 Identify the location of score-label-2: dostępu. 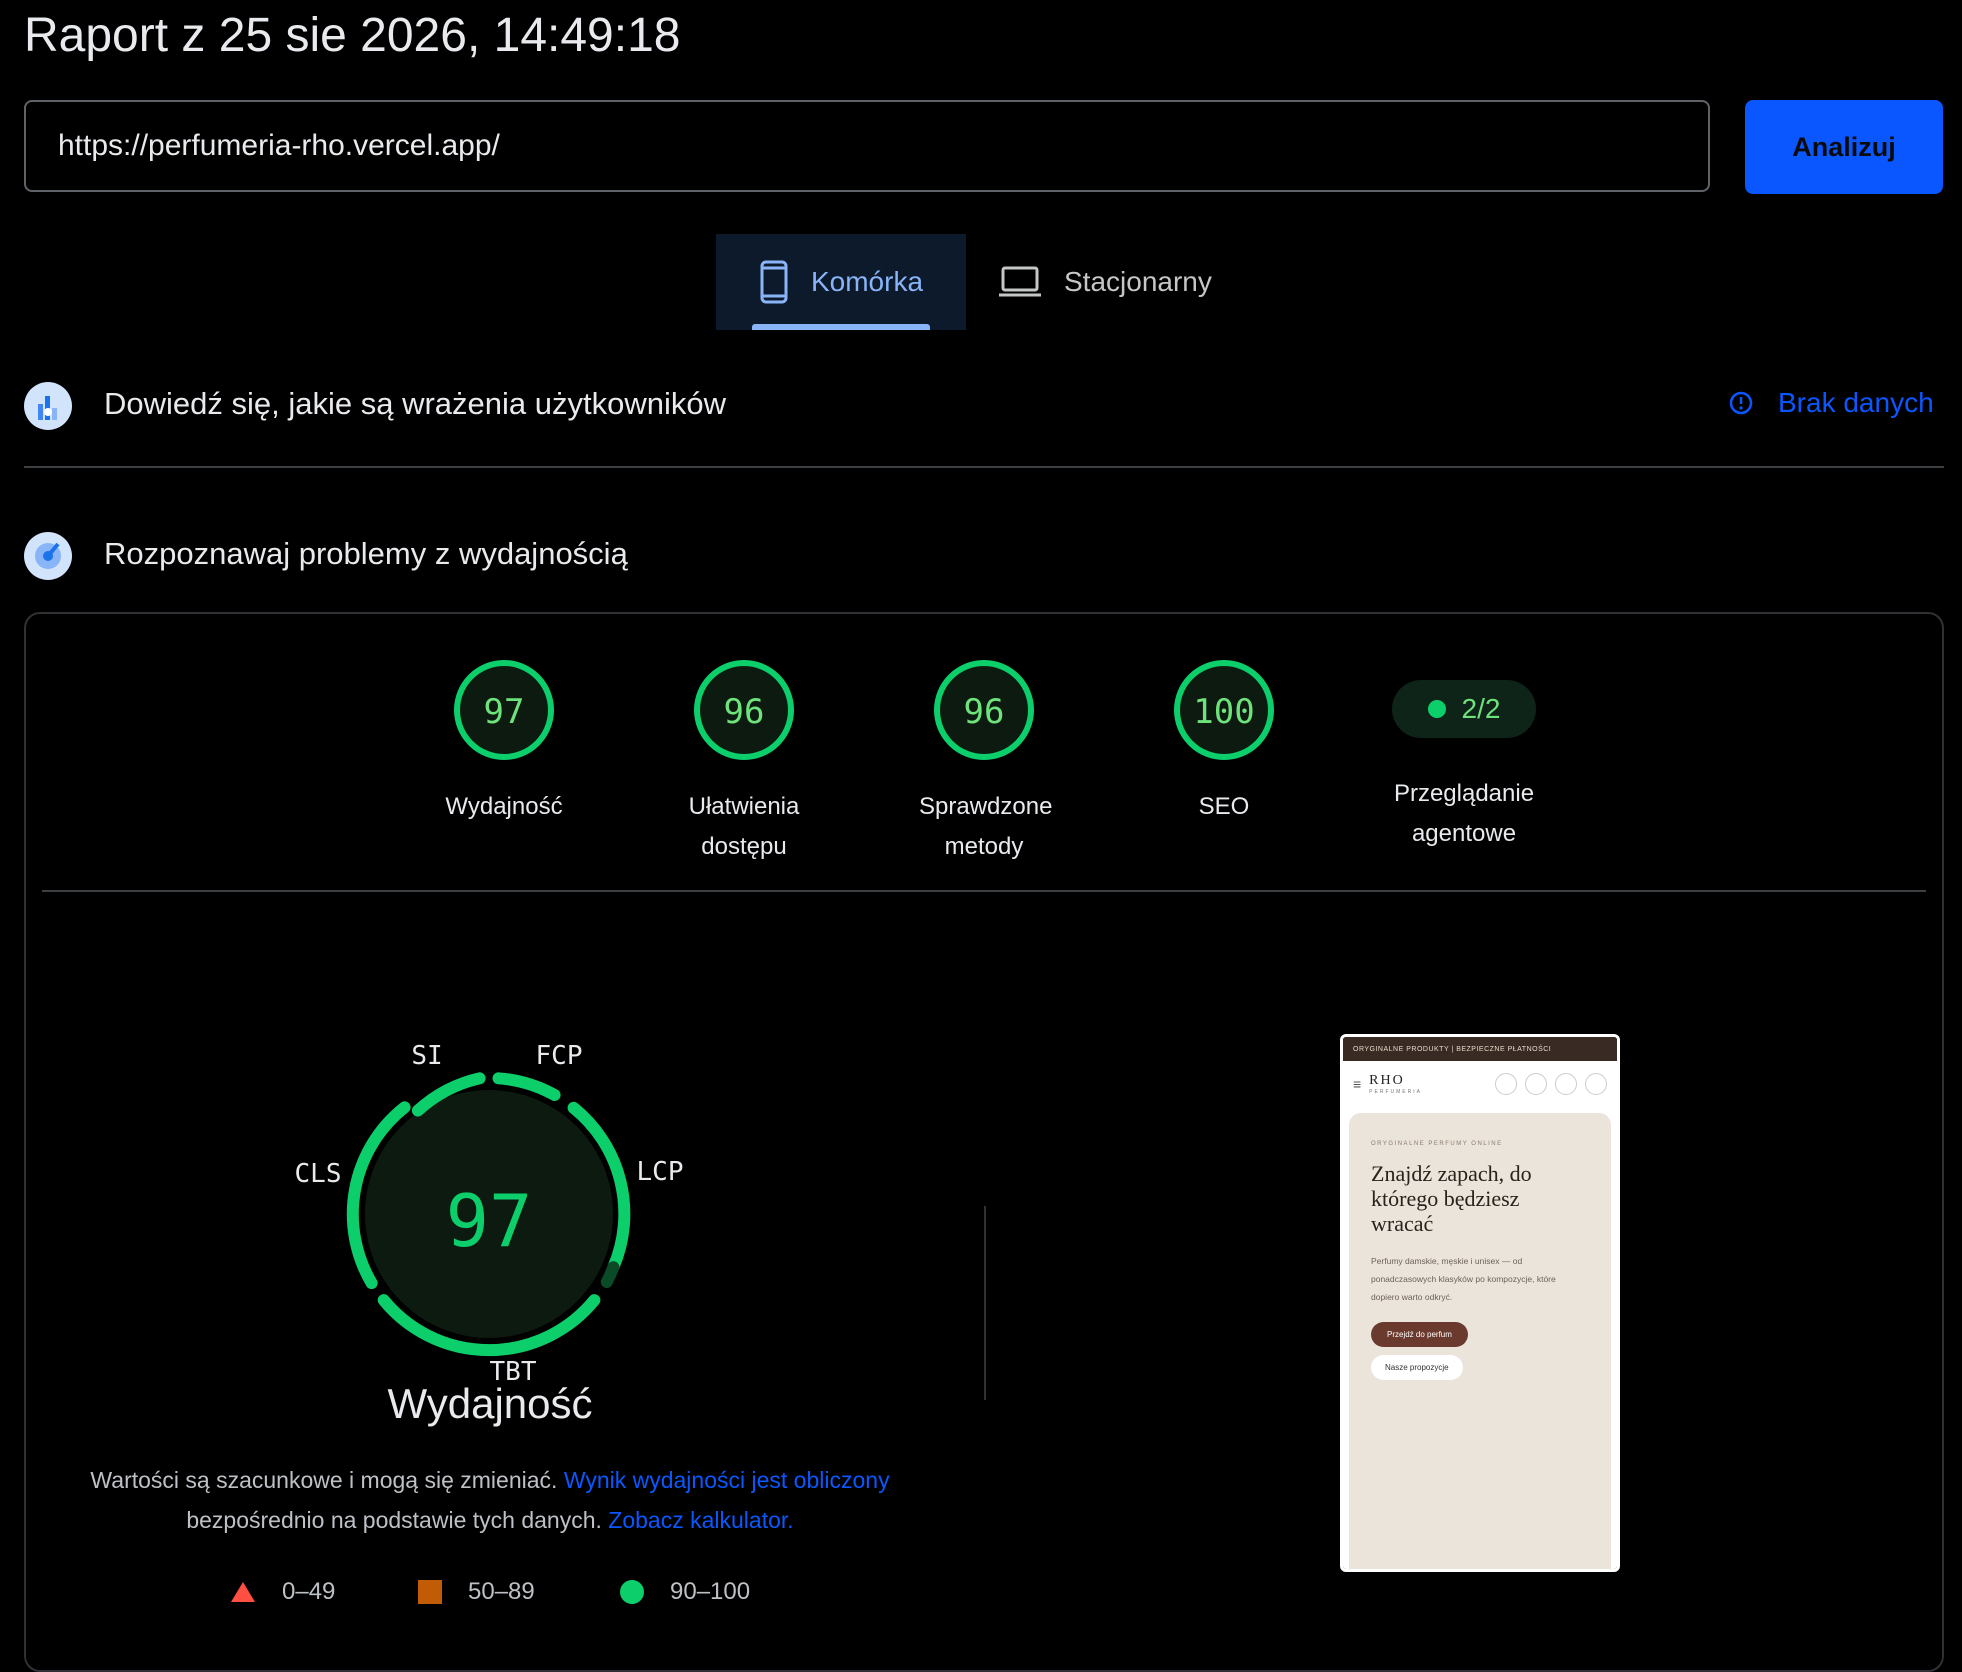
(744, 846).